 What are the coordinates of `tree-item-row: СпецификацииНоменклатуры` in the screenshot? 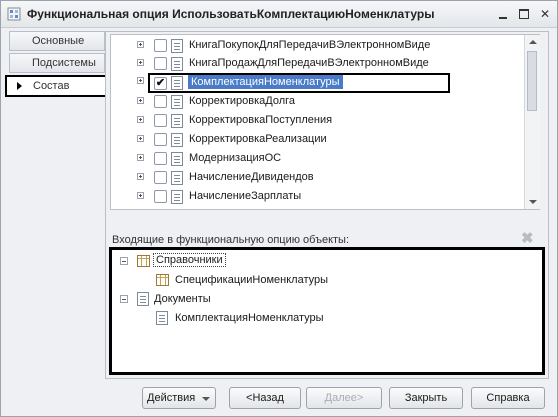 It's located at (306, 281).